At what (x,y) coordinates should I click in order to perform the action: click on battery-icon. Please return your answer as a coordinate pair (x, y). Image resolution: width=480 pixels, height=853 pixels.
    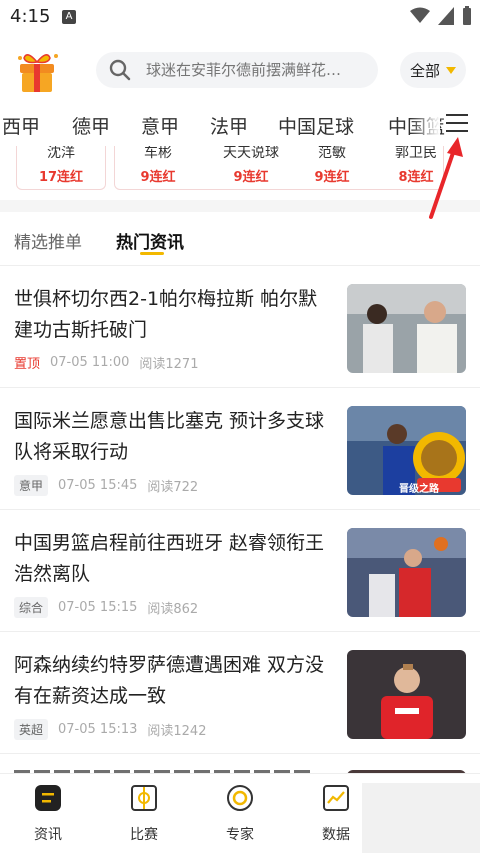
    Looking at the image, I should click on (467, 15).